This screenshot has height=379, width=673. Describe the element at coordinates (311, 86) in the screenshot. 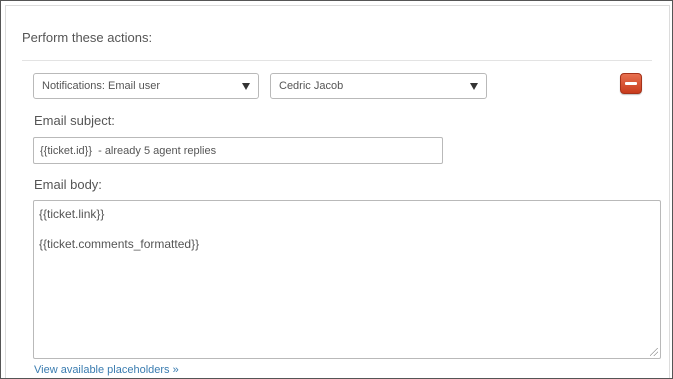

I see `recipient-user-select-value: Cedric Jacob` at that location.